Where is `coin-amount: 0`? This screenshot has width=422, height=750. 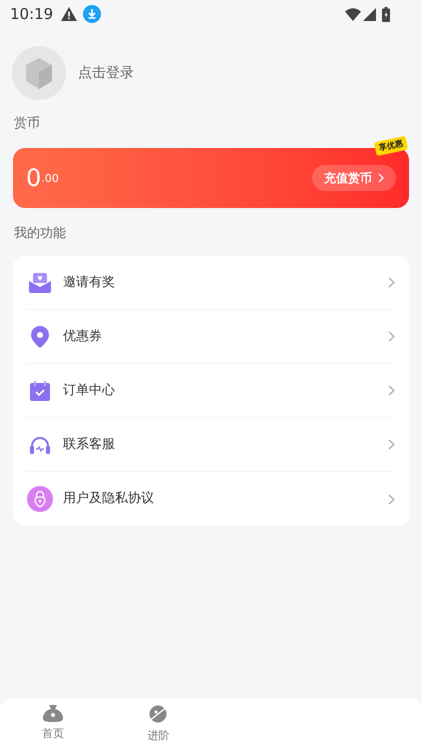 coin-amount: 0 is located at coordinates (34, 178).